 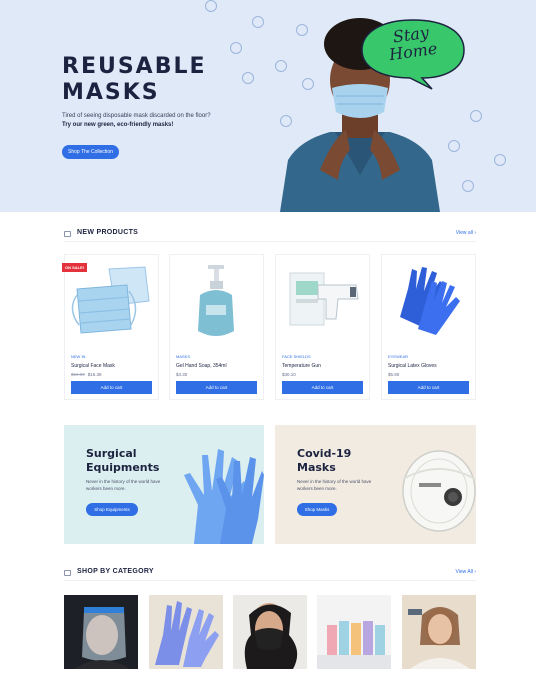 I want to click on product-category: MASKS, so click(x=183, y=356).